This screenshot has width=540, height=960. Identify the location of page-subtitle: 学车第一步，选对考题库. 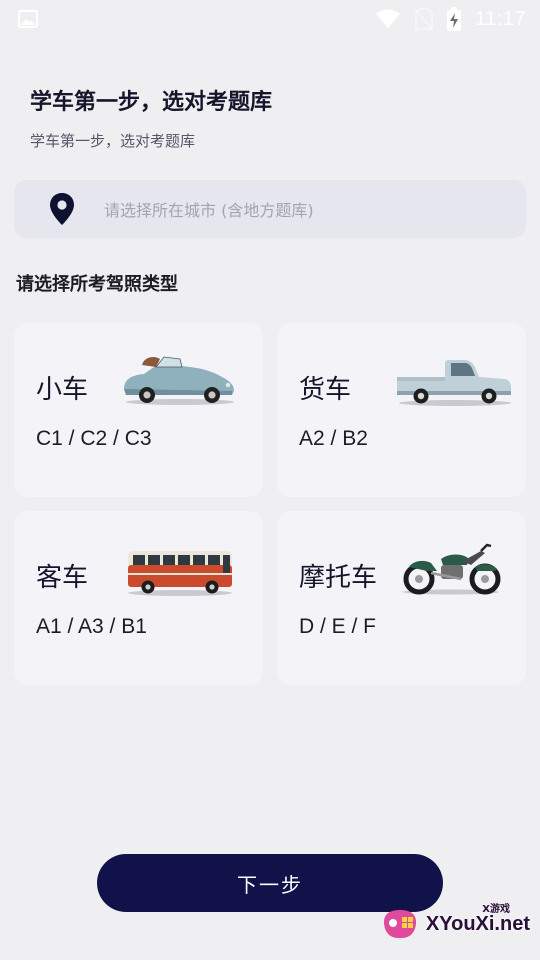
(113, 141).